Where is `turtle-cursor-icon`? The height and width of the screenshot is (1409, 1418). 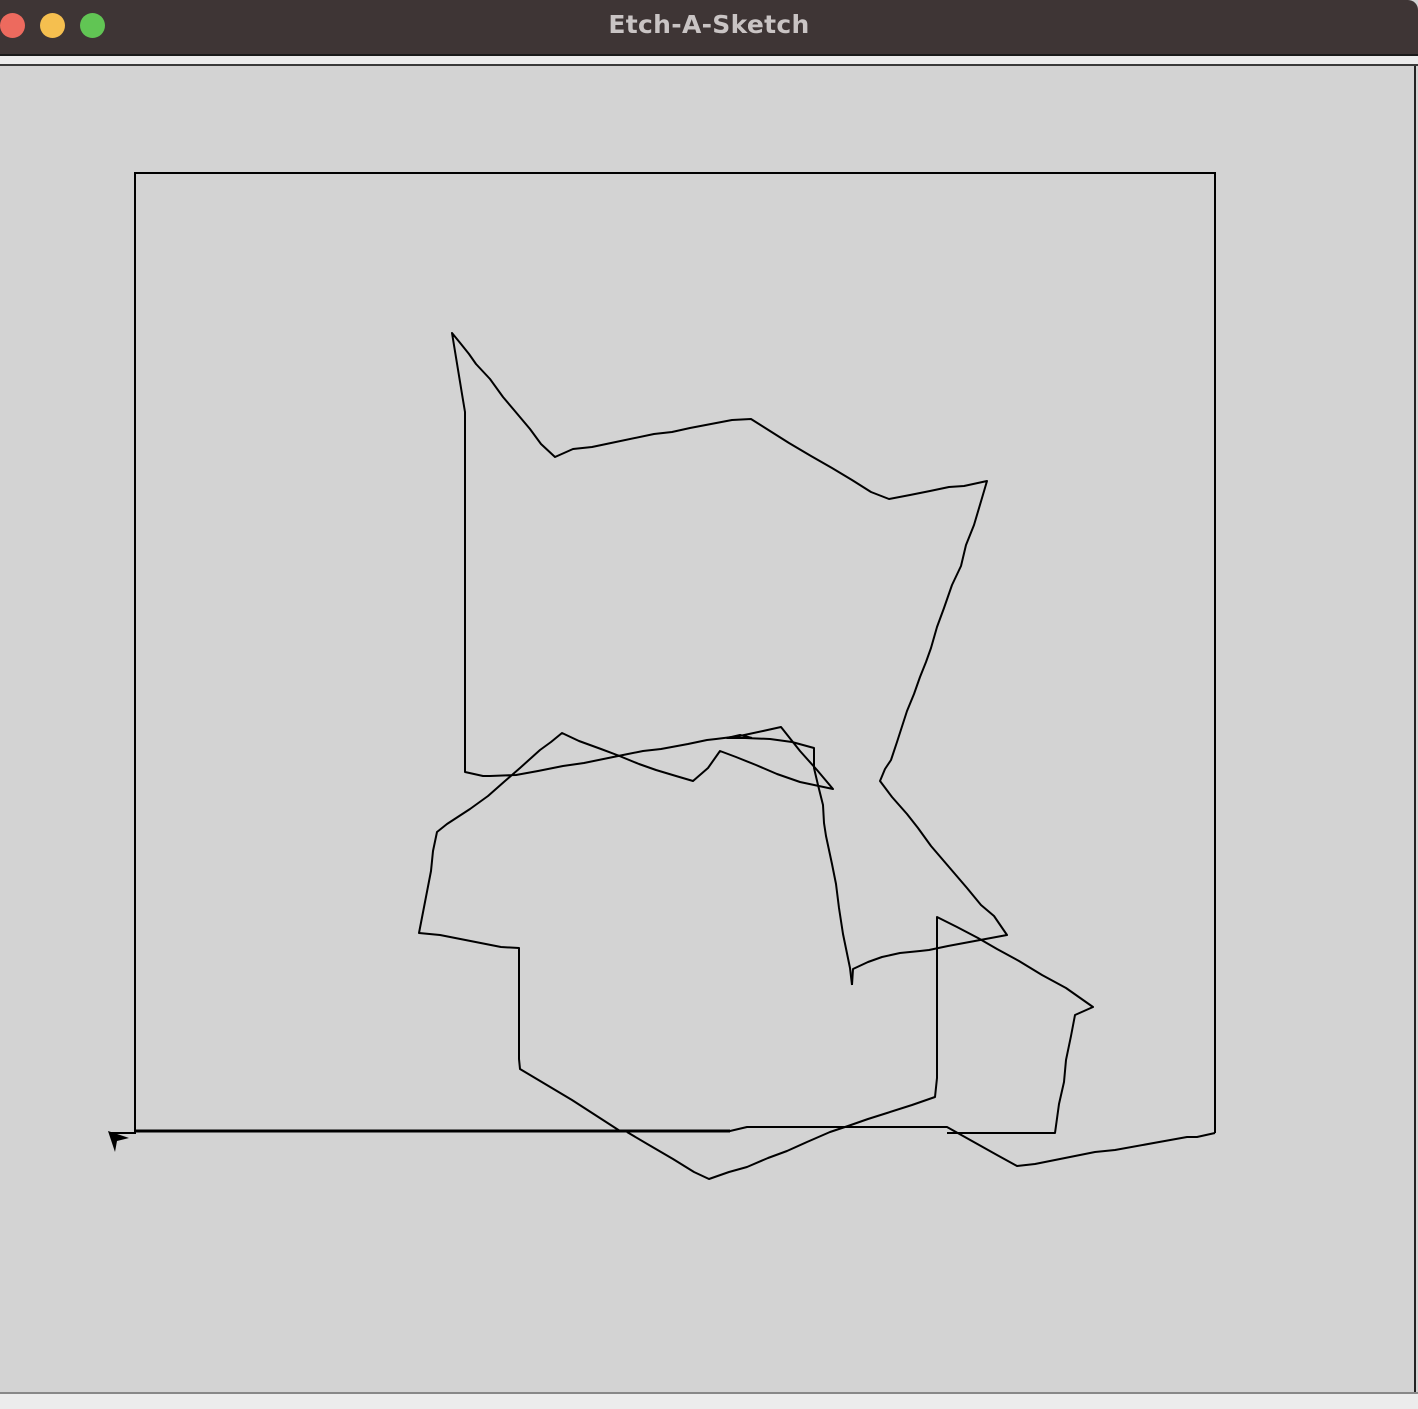 turtle-cursor-icon is located at coordinates (118, 1141).